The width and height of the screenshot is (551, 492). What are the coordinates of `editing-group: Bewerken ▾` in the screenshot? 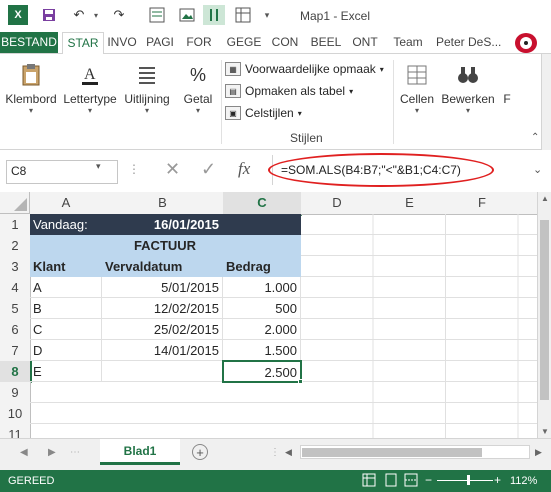 It's located at (468, 88).